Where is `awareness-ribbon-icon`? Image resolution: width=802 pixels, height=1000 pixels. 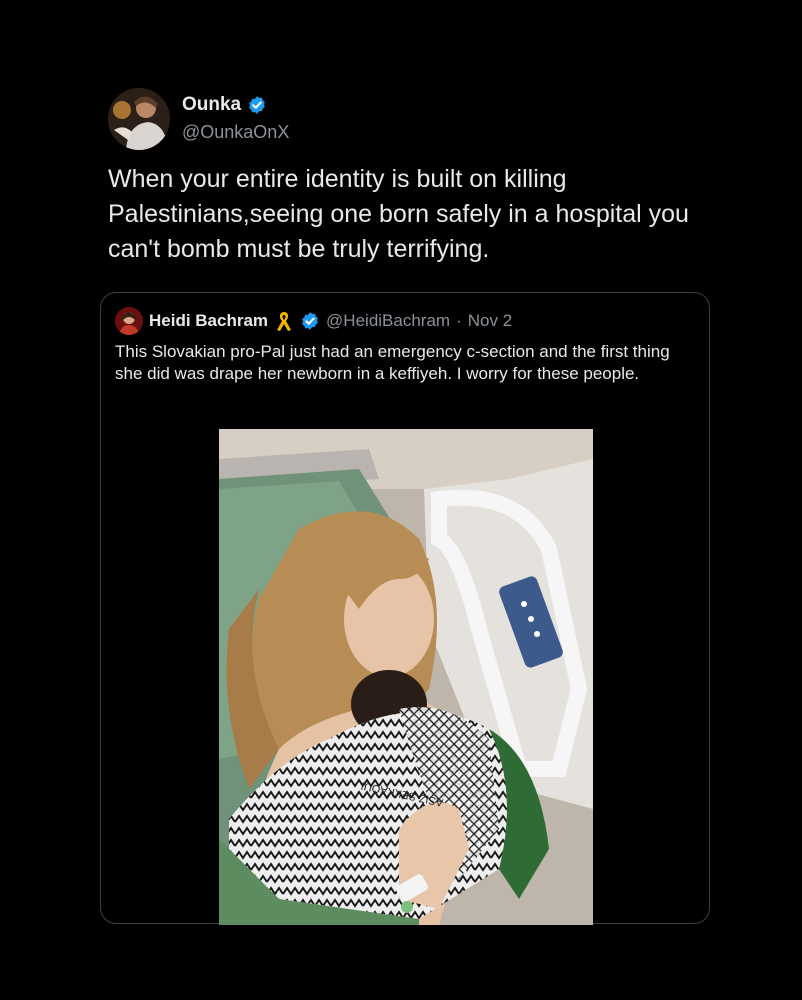 awareness-ribbon-icon is located at coordinates (284, 321).